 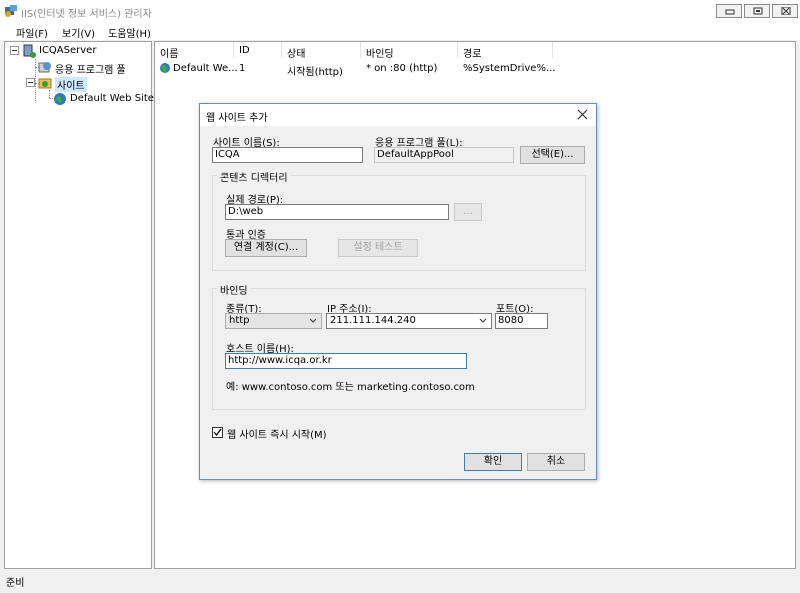 What do you see at coordinates (378, 248) in the screenshot?
I see `test-settings-button: 설정 테스트` at bounding box center [378, 248].